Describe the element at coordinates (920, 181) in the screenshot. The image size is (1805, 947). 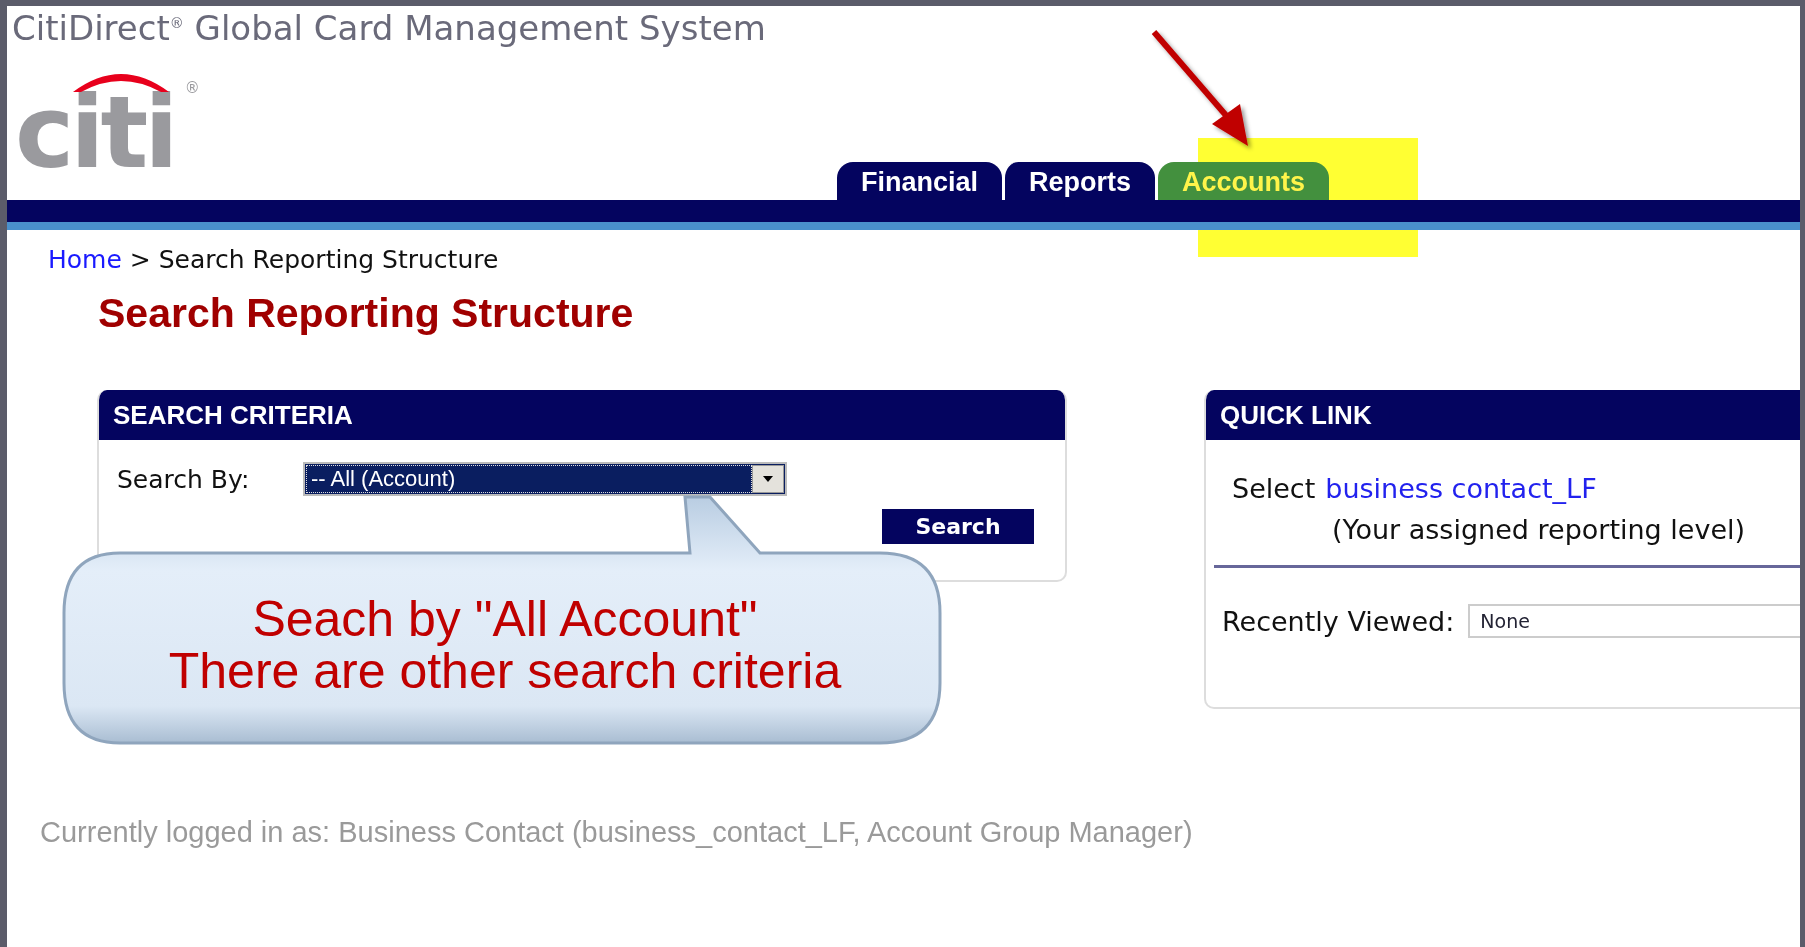
I see `nav-tab: Financial` at that location.